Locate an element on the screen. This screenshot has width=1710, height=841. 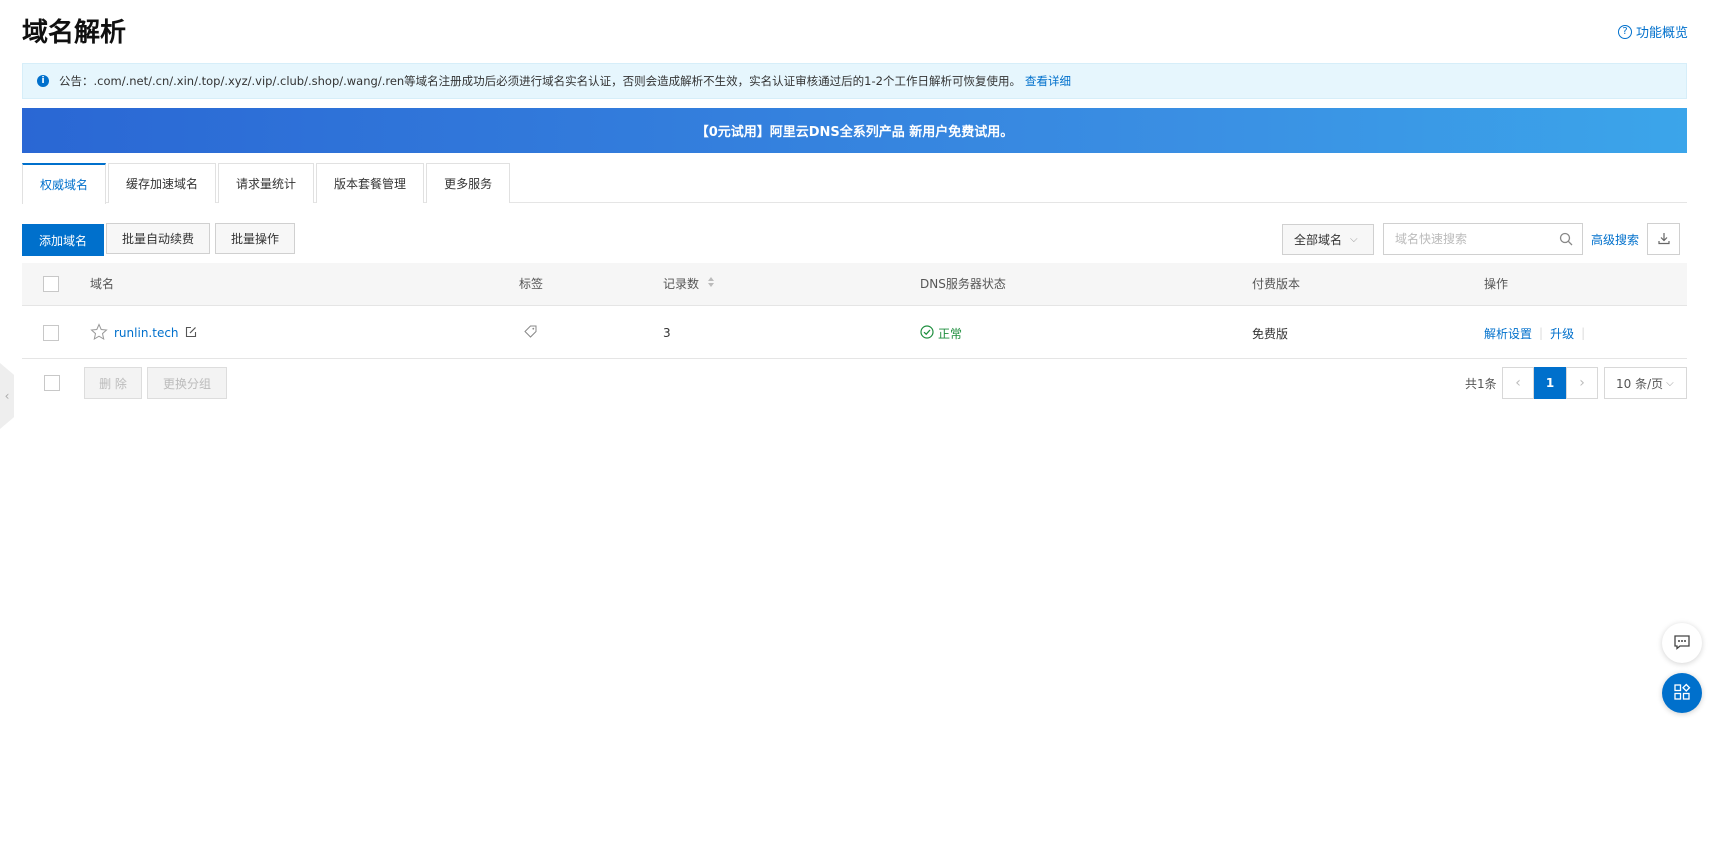
column-header-edition: 付费版本 is located at coordinates (1276, 284).